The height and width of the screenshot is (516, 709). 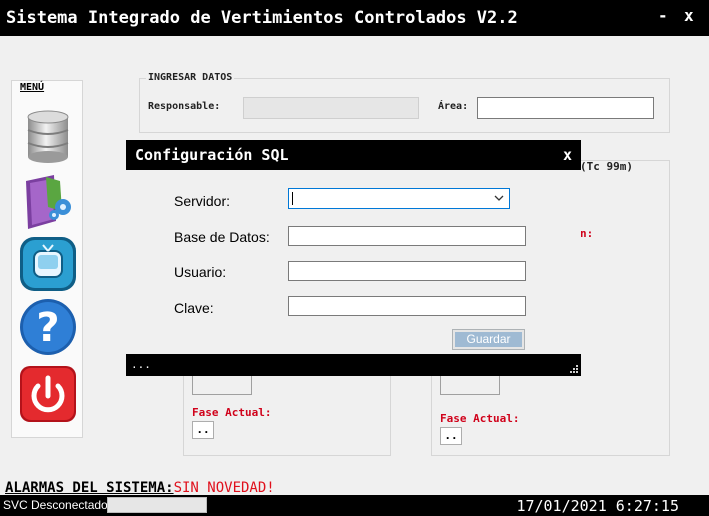 I want to click on alarm-line: ALARMAS DEL SISTEMA:SIN NOVEDAD!, so click(x=140, y=486).